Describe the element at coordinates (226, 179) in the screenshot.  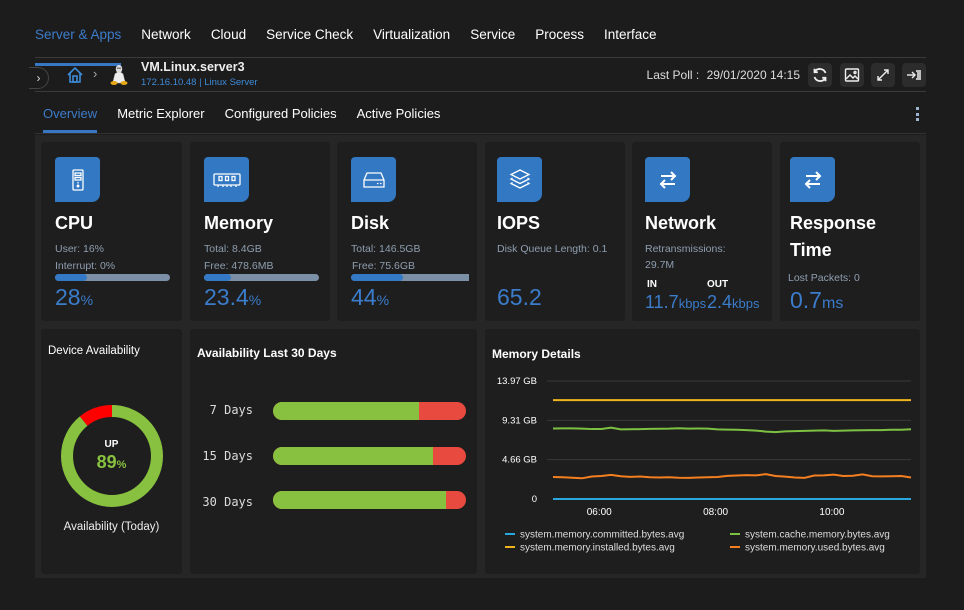
I see `ram-icon` at that location.